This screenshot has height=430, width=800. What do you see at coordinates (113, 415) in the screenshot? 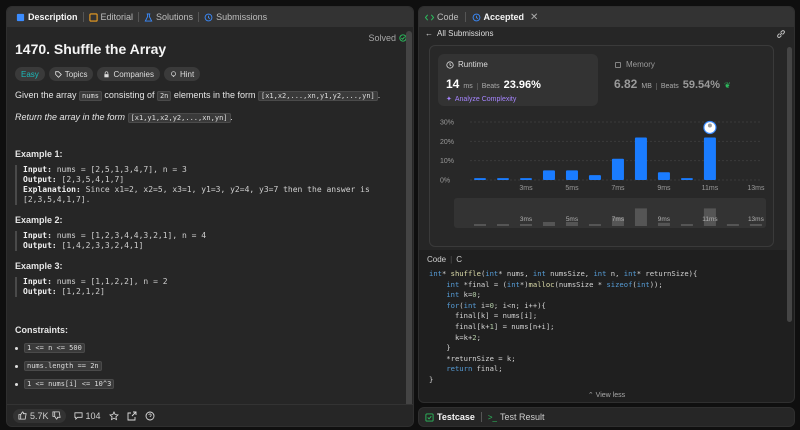
I see `star-icon` at bounding box center [113, 415].